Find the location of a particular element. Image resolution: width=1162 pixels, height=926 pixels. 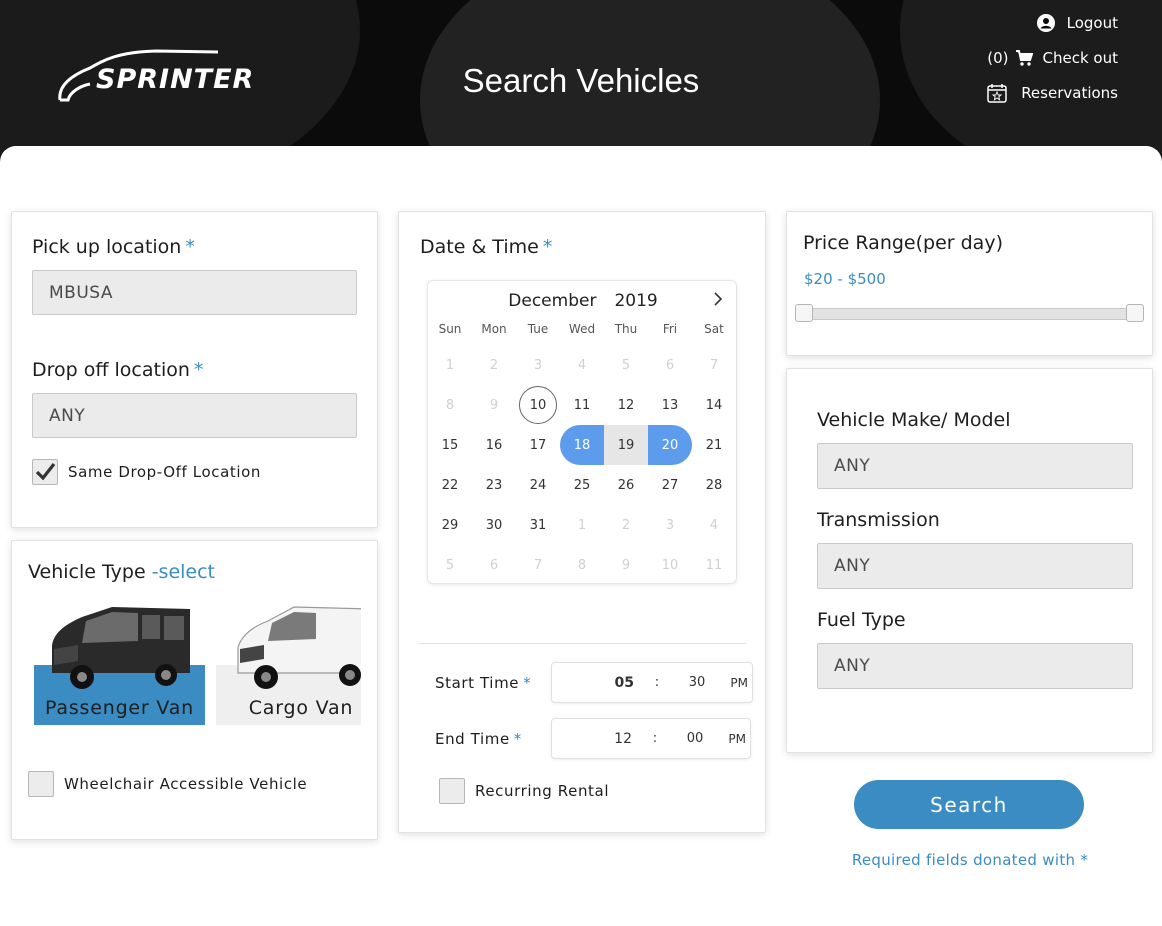

calendar-day-number: 23 is located at coordinates (494, 485).